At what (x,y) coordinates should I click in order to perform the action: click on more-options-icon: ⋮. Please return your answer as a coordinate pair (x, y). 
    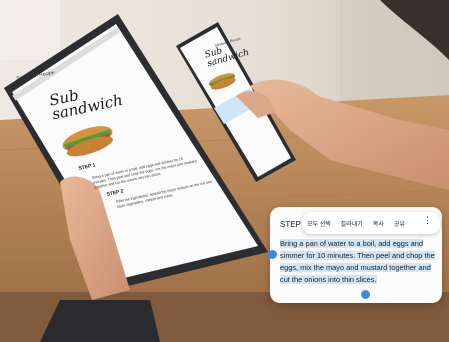
    Looking at the image, I should click on (427, 220).